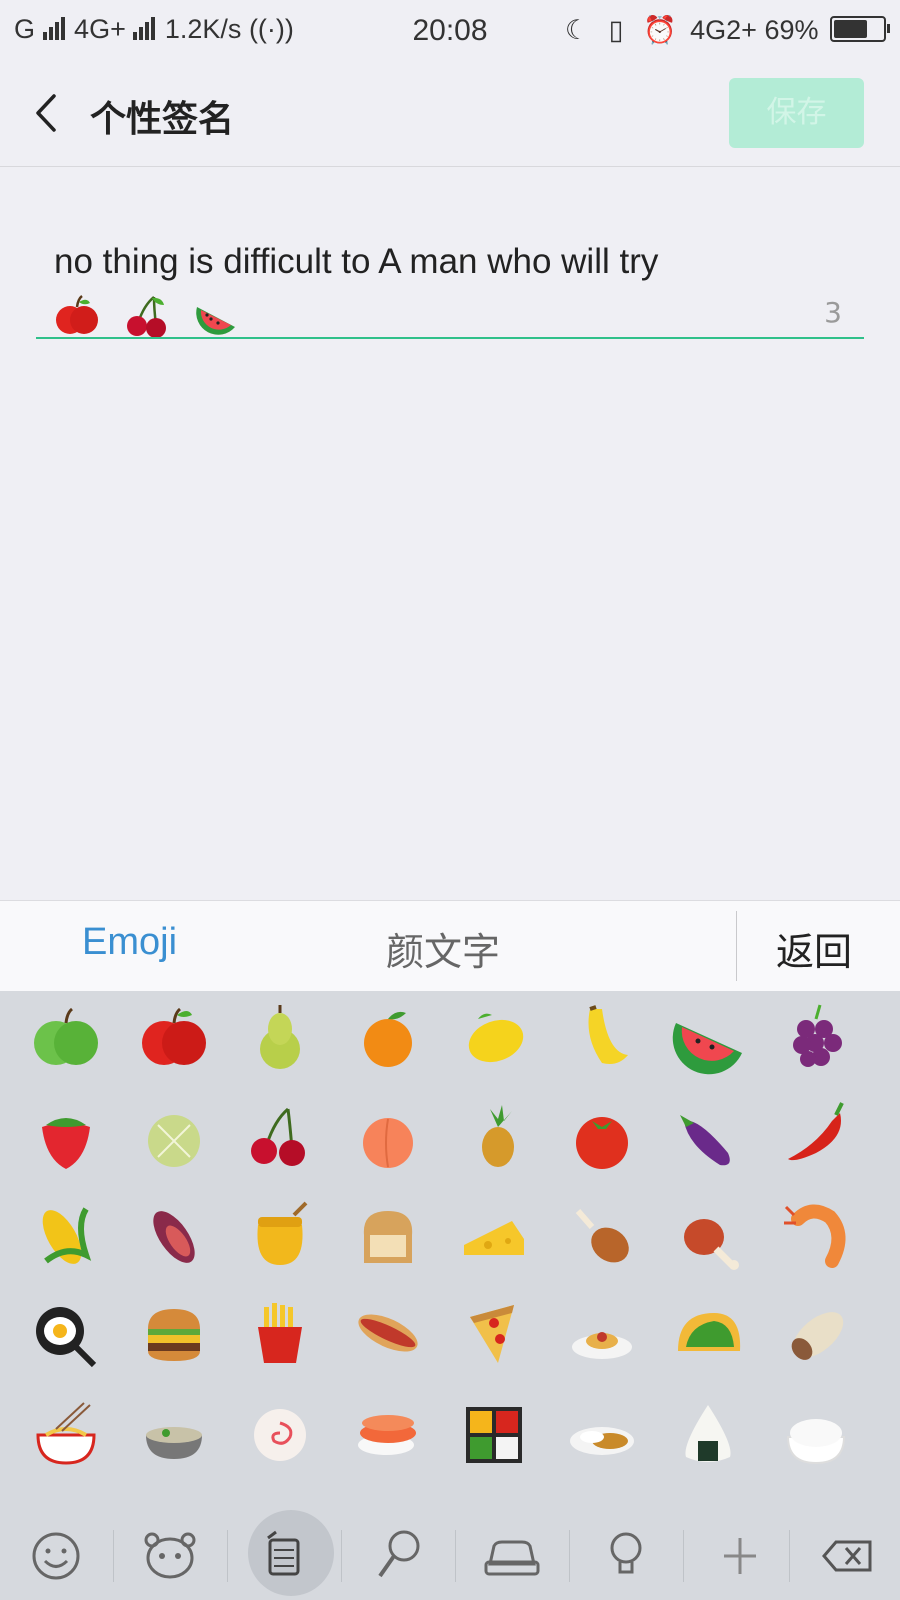 This screenshot has width=900, height=1600. I want to click on return-button: 返回, so click(814, 948).